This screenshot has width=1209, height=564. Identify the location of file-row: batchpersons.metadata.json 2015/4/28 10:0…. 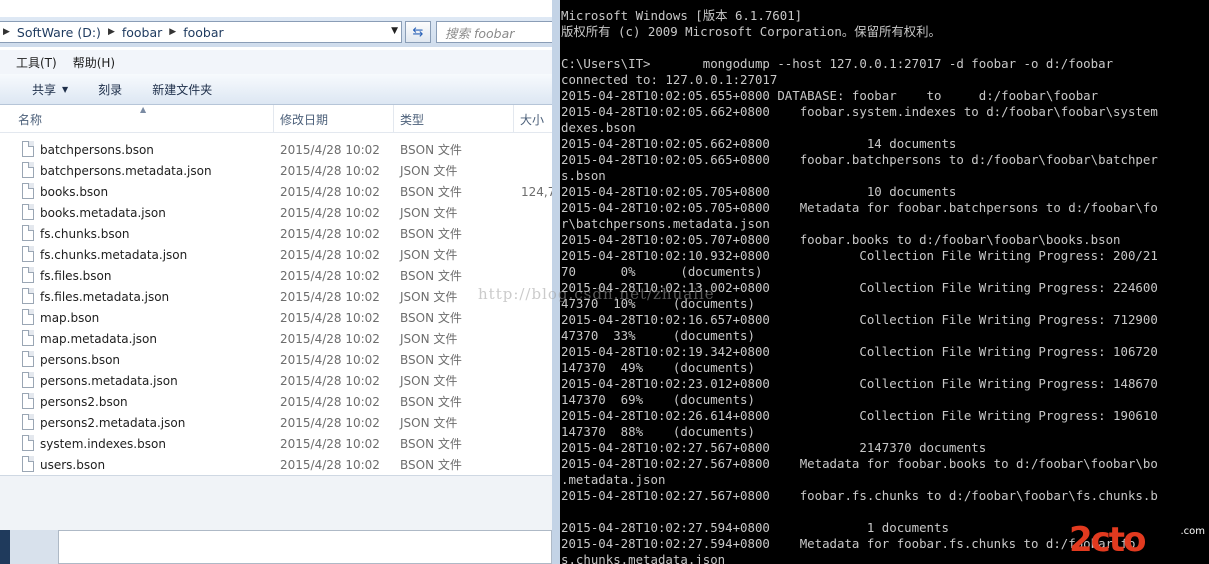
(277, 170).